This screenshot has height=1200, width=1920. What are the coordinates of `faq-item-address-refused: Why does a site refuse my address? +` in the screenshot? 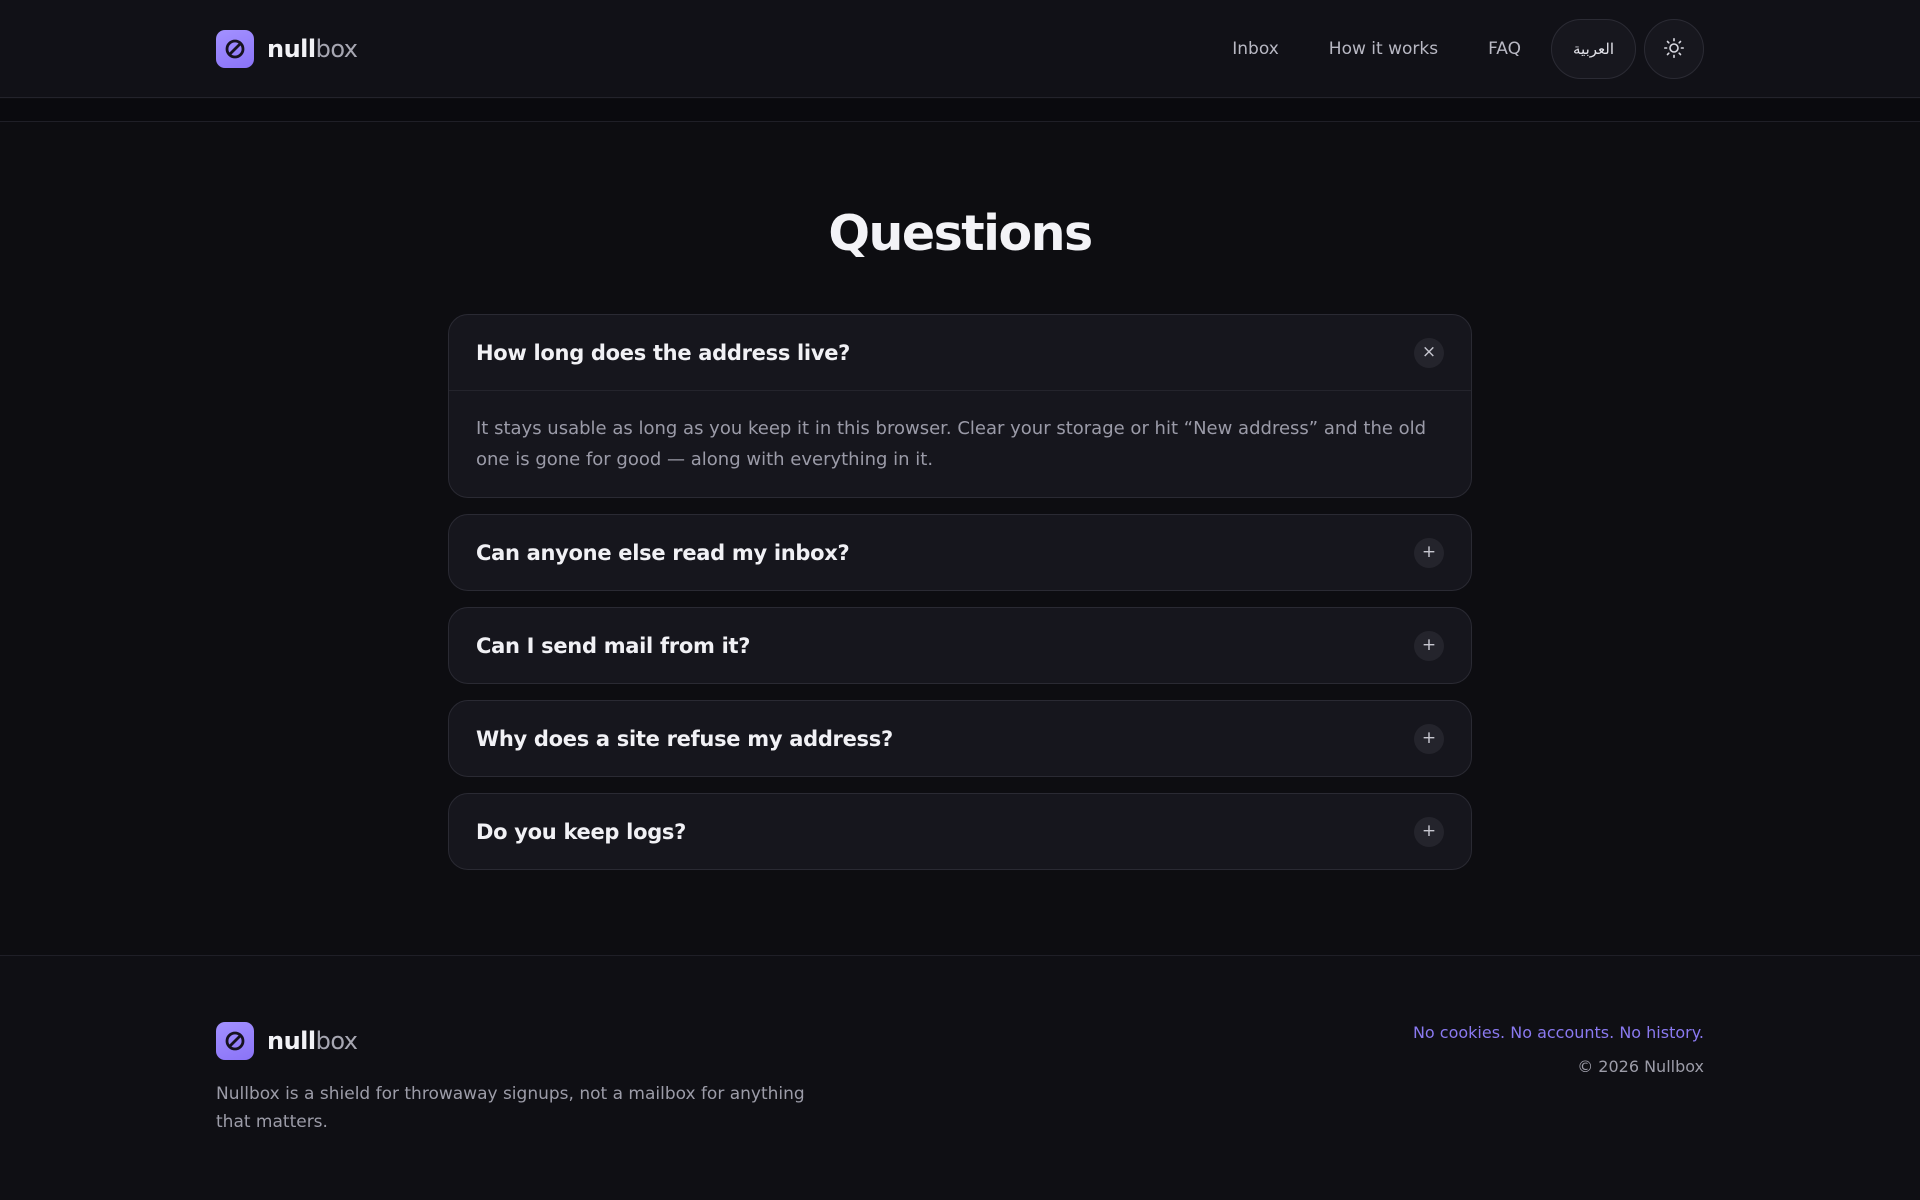 It's located at (960, 738).